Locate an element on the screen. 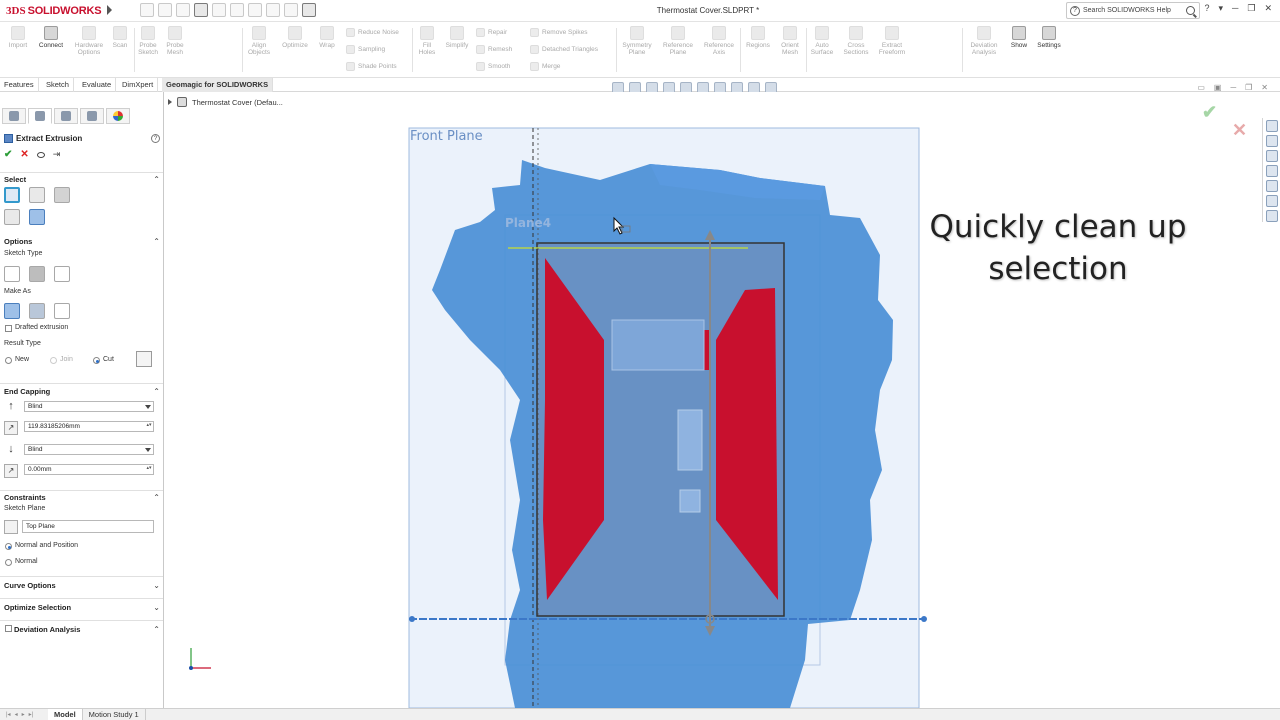 Image resolution: width=1280 pixels, height=720 pixels. select-pointer-icon is located at coordinates (12, 217).